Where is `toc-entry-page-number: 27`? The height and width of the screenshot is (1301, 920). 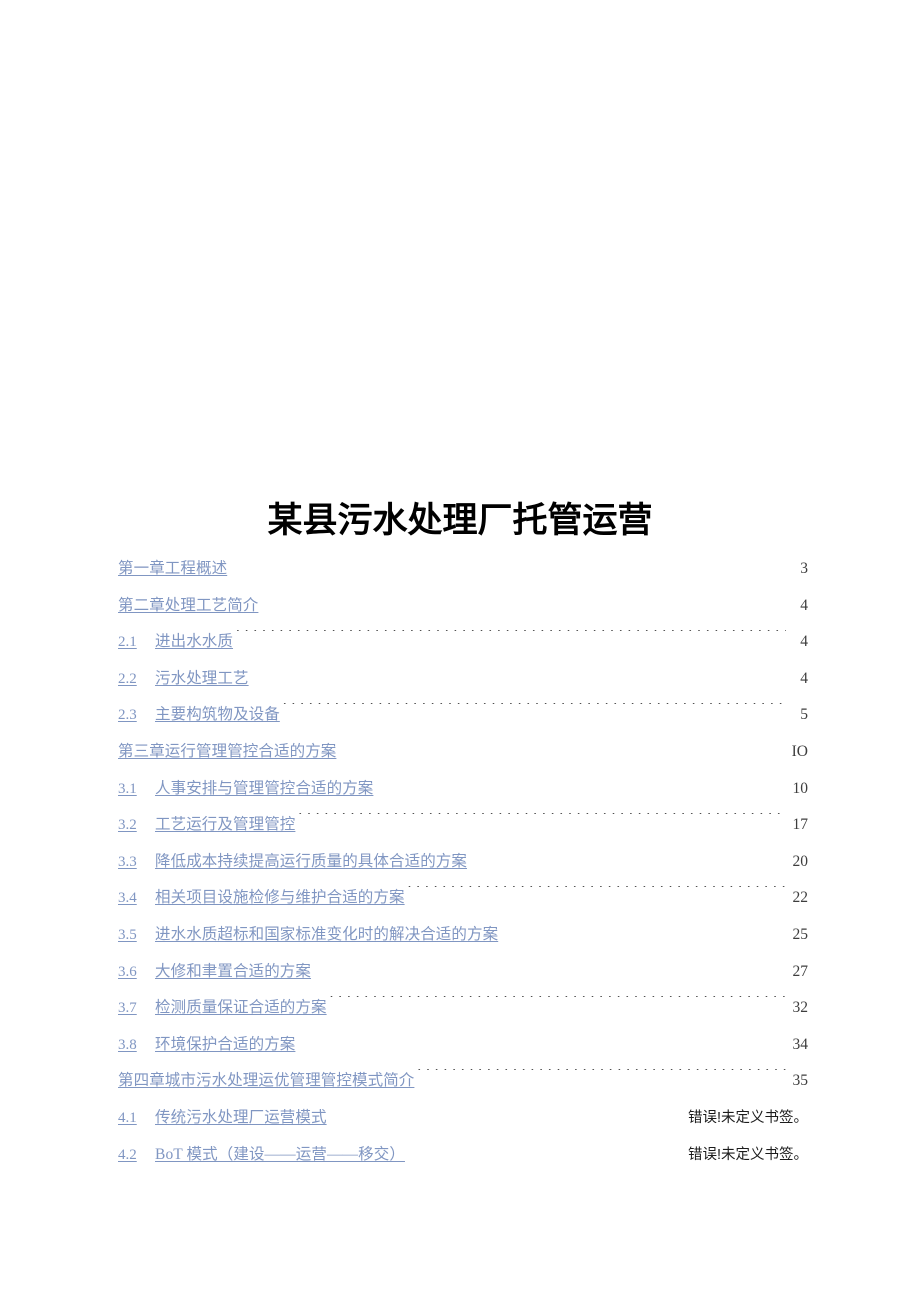 toc-entry-page-number: 27 is located at coordinates (800, 971).